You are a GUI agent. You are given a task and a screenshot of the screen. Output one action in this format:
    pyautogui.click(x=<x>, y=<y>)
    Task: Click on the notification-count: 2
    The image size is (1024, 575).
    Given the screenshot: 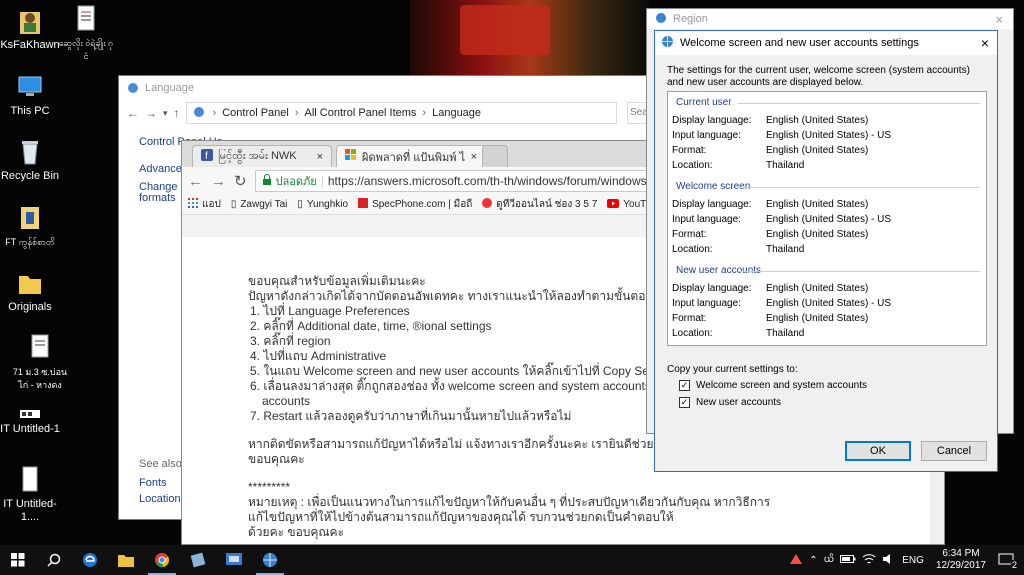 What is the action you would take?
    pyautogui.click(x=1014, y=565)
    